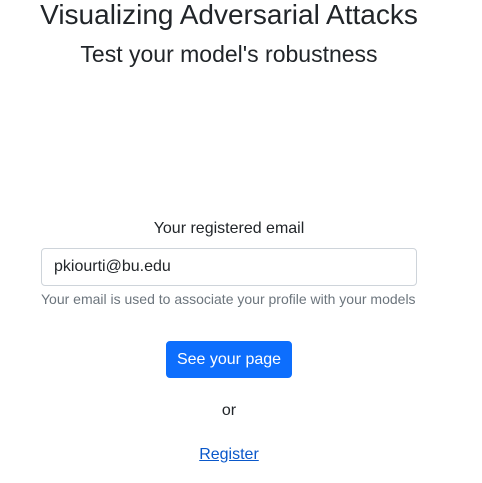 This screenshot has height=483, width=482. Describe the element at coordinates (229, 54) in the screenshot. I see `page-subtitle: Test your model's robustness` at that location.